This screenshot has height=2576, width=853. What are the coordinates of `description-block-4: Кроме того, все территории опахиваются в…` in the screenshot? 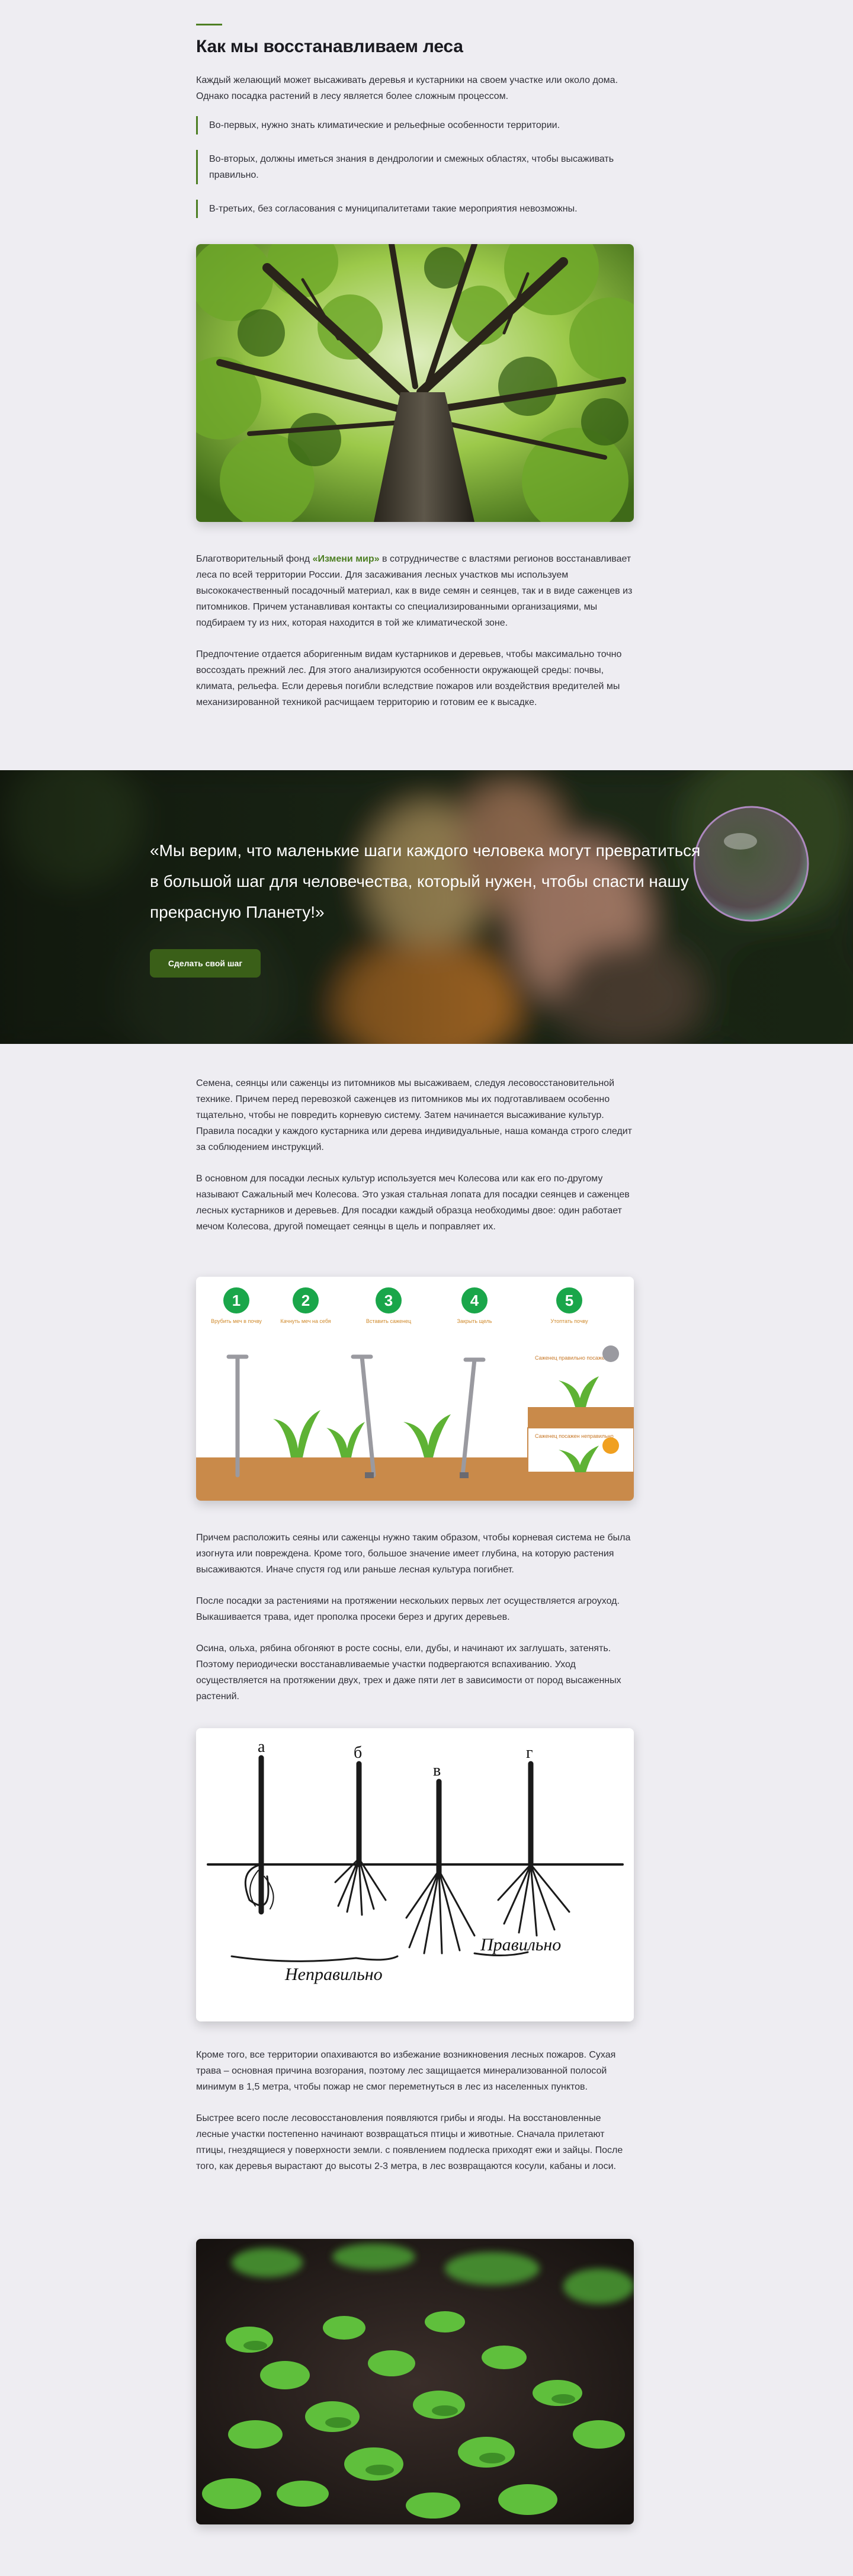 It's located at (415, 2118).